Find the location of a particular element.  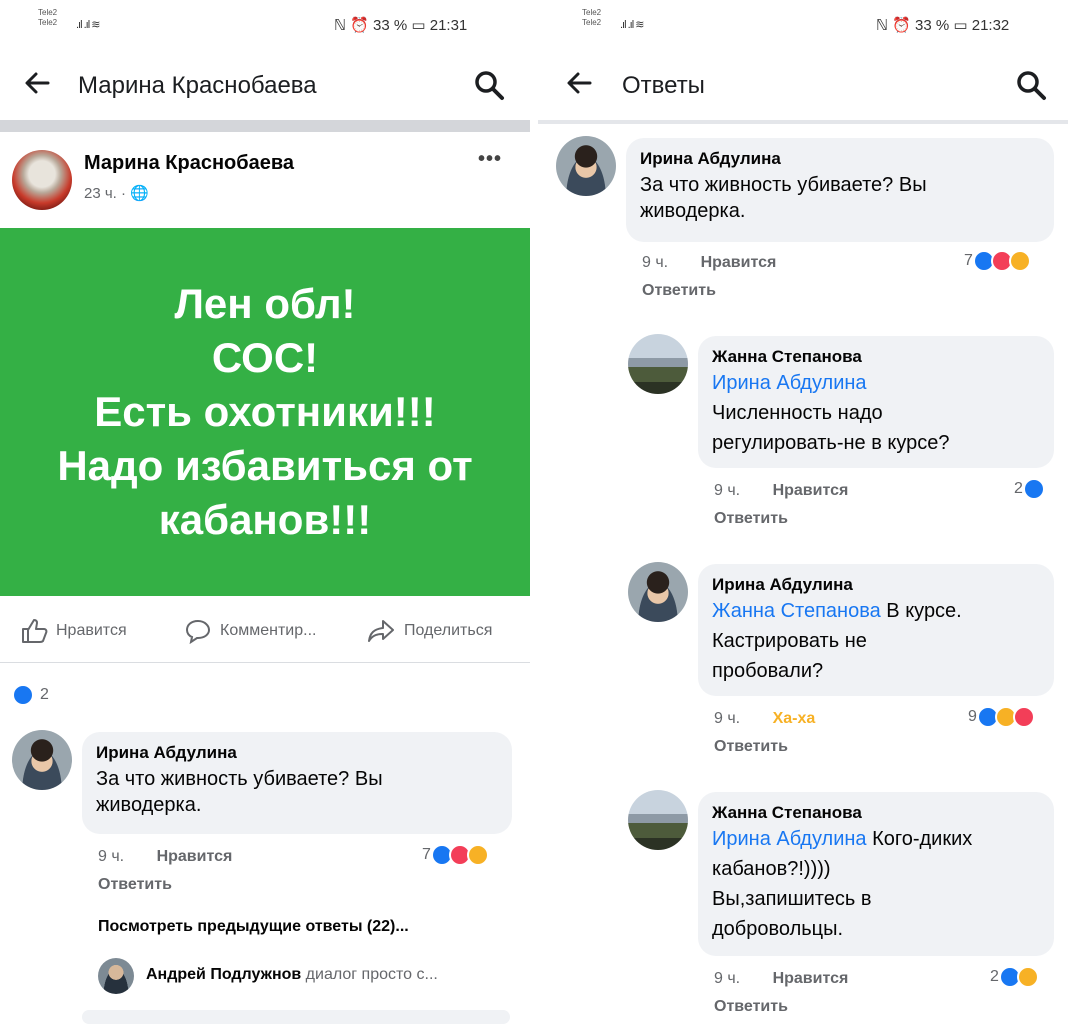

status-bar: Tele2 Tele2 .ıl .ıl ≋ ℕ ⏰ 33 % ▭ 21:32 is located at coordinates (803, 23).